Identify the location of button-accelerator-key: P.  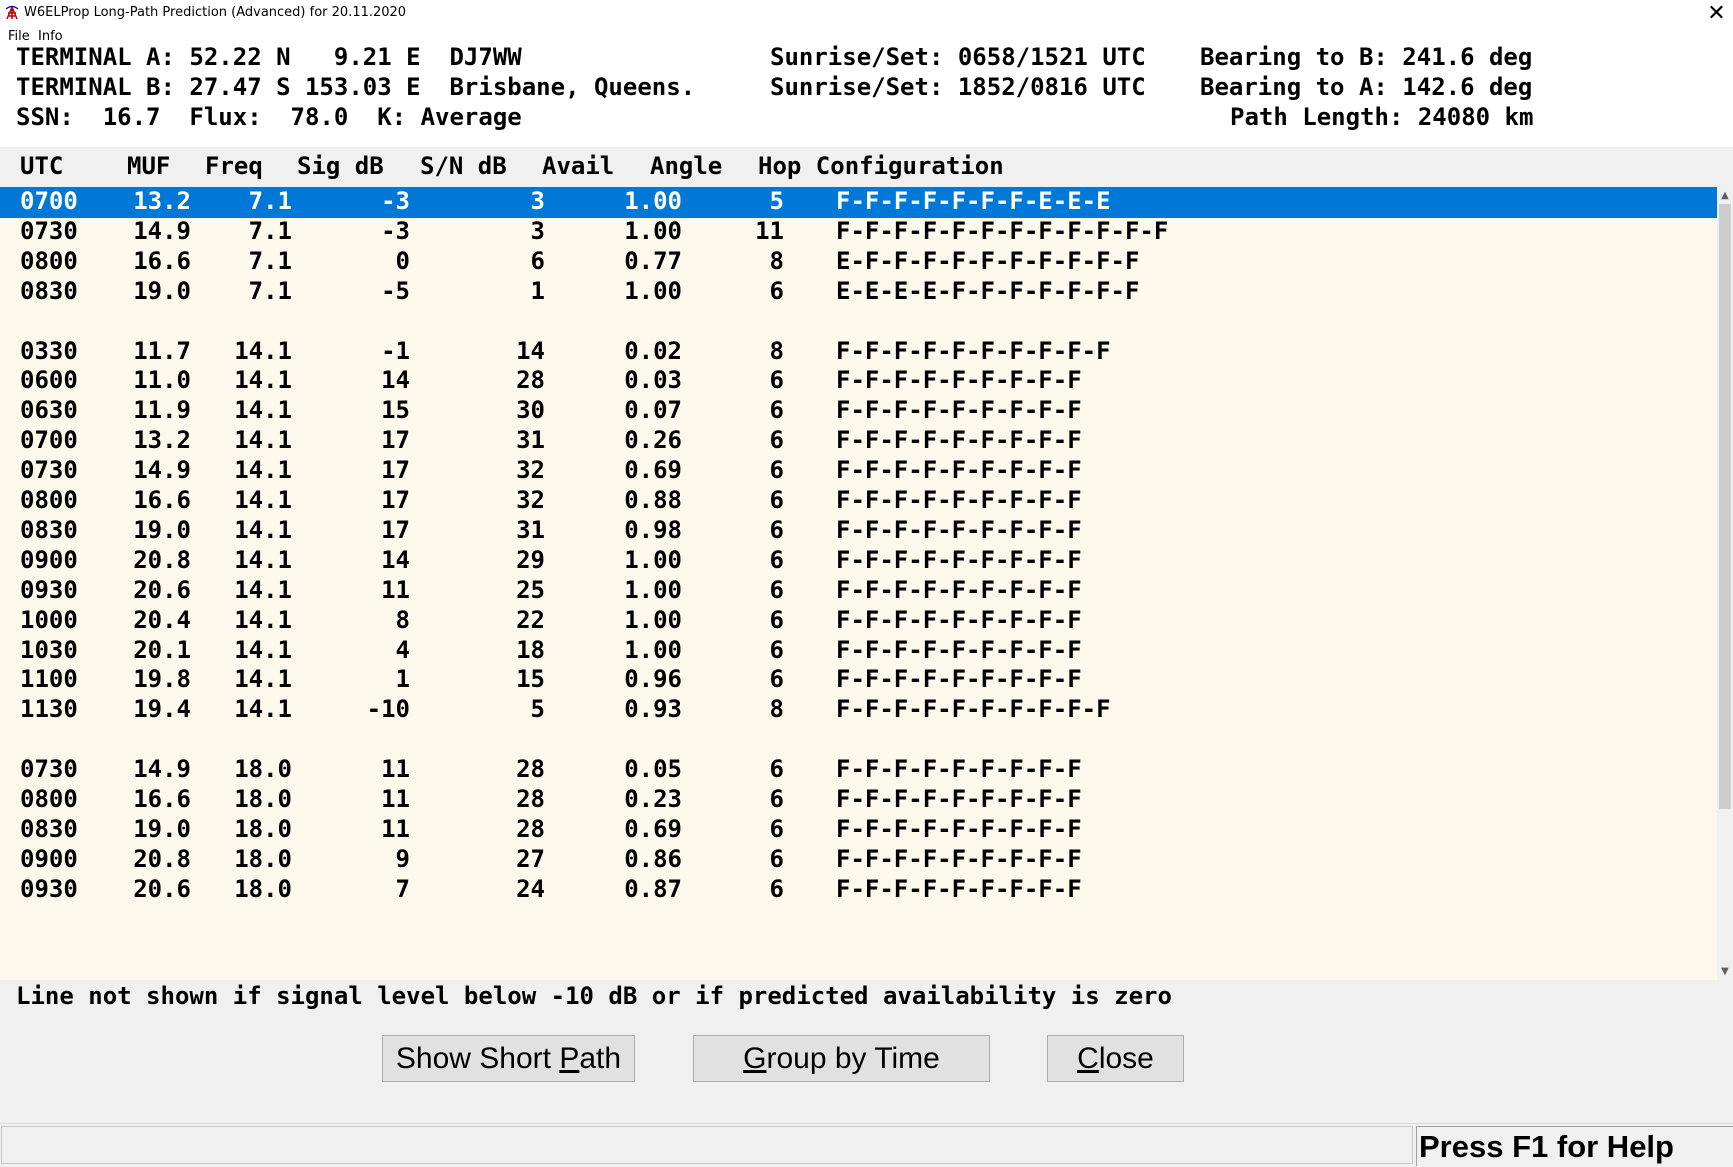
(569, 1058).